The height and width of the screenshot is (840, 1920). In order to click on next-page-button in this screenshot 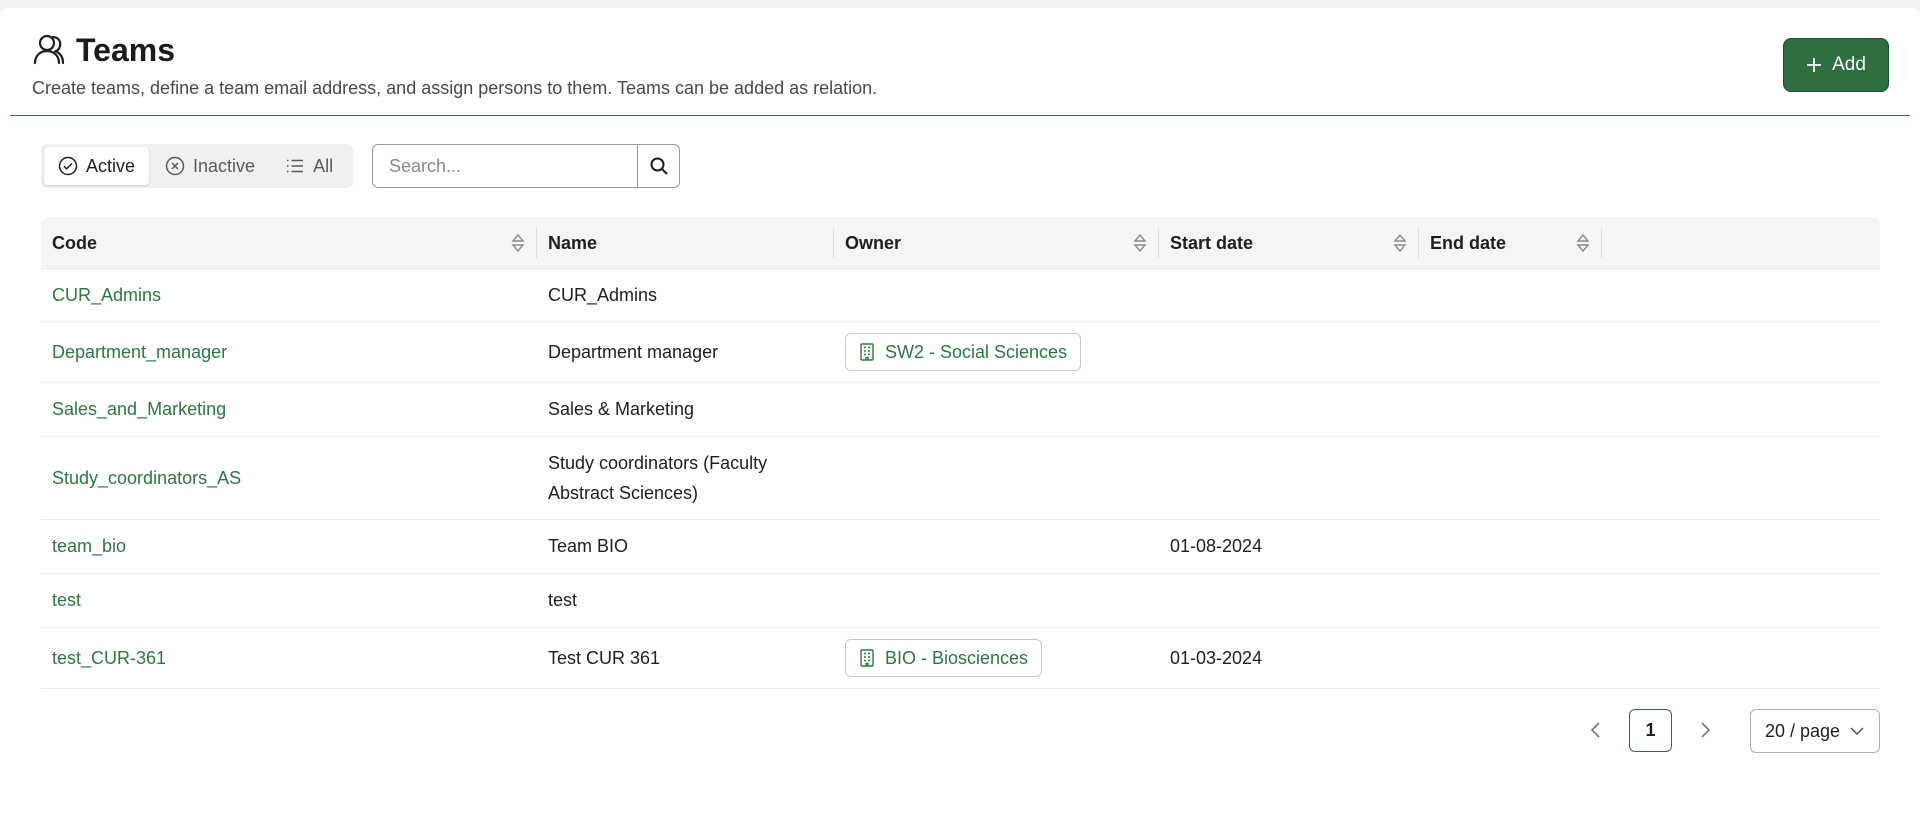, I will do `click(1705, 730)`.